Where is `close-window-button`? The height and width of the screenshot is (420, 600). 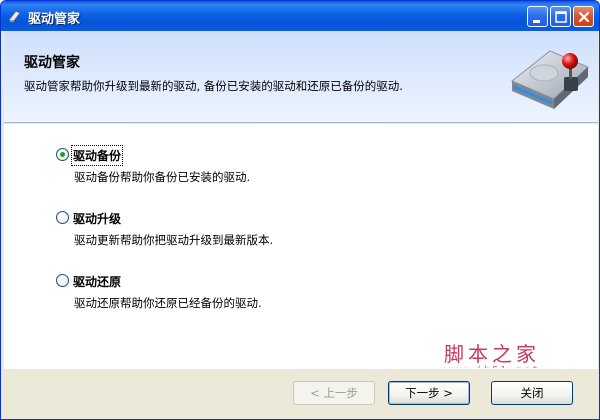
close-window-button is located at coordinates (583, 16).